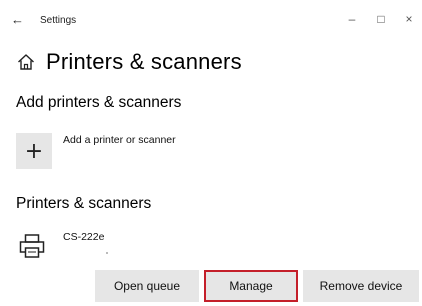  Describe the element at coordinates (144, 61) in the screenshot. I see `page-title: Printers & scanners` at that location.